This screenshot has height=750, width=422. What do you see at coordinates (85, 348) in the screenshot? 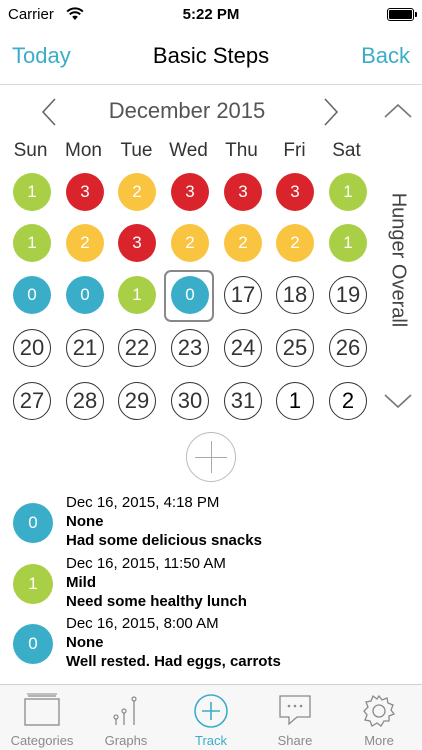
I see `calendar-day: 21` at bounding box center [85, 348].